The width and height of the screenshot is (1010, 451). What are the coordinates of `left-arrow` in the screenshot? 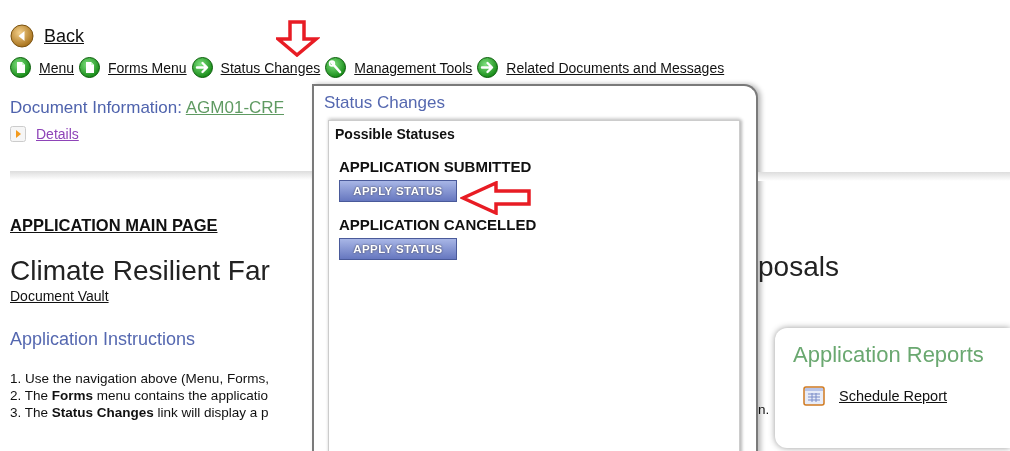 It's located at (495, 198).